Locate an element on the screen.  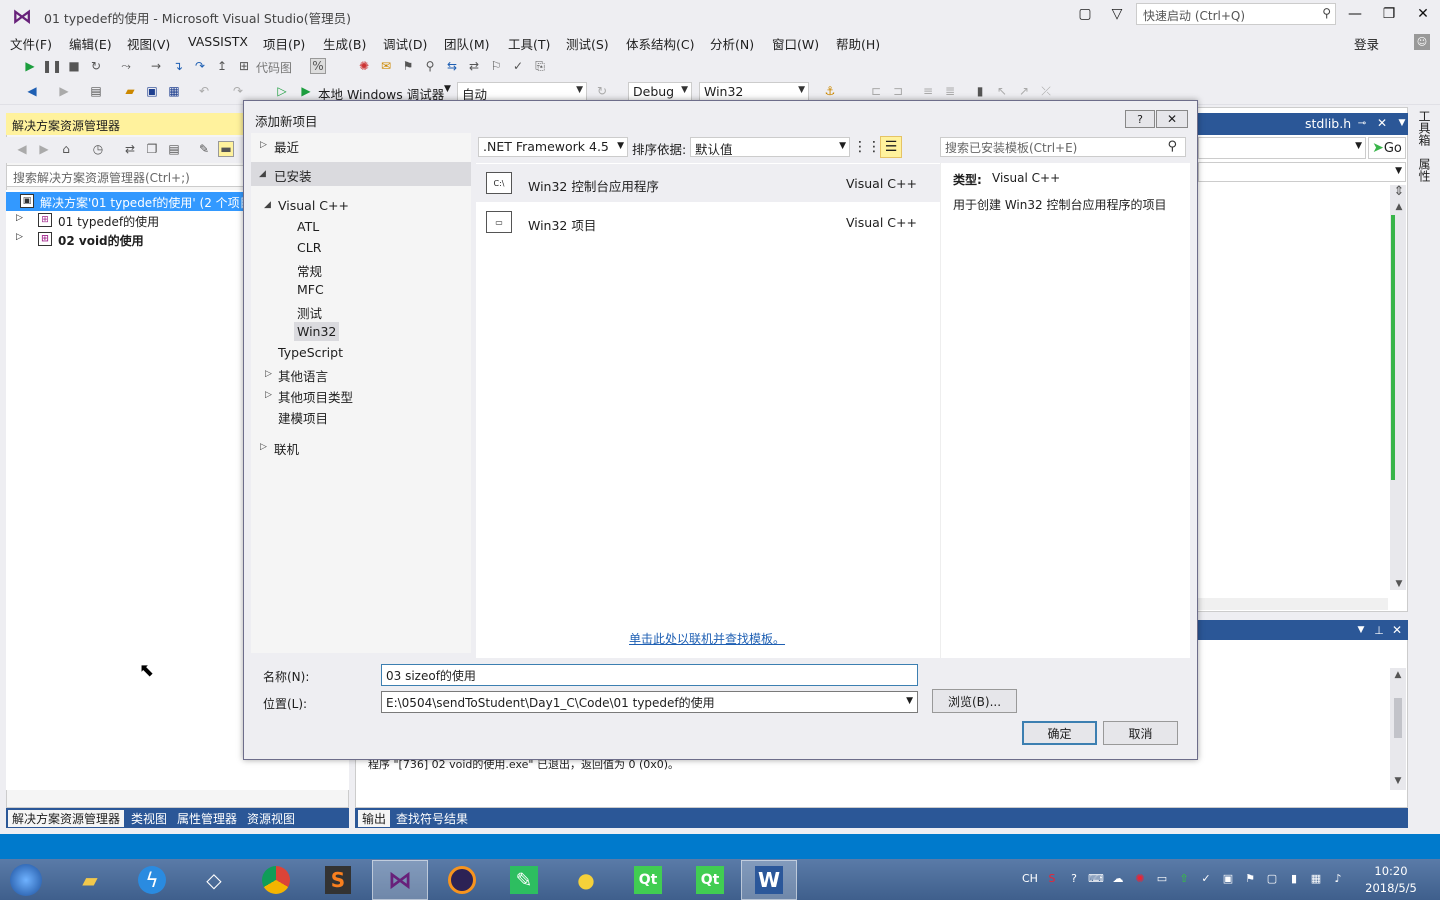
menu-edit: 编辑(E) is located at coordinates (90, 43).